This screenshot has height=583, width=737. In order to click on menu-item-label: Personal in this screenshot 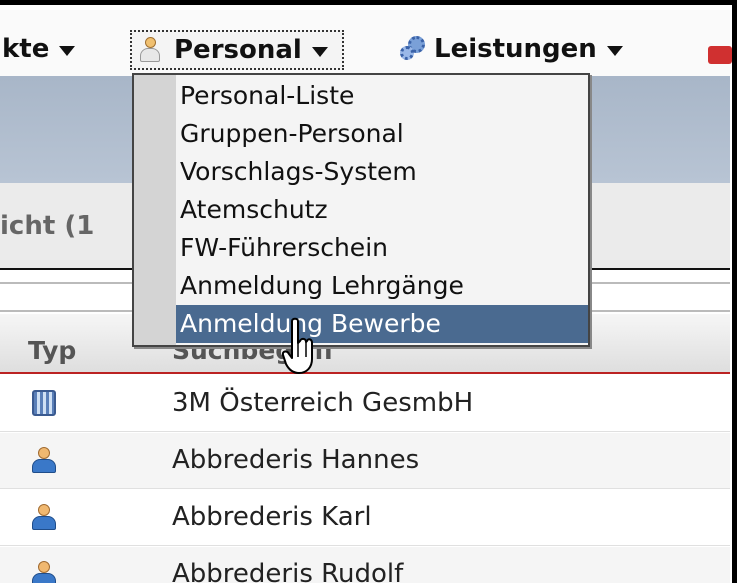, I will do `click(238, 50)`.